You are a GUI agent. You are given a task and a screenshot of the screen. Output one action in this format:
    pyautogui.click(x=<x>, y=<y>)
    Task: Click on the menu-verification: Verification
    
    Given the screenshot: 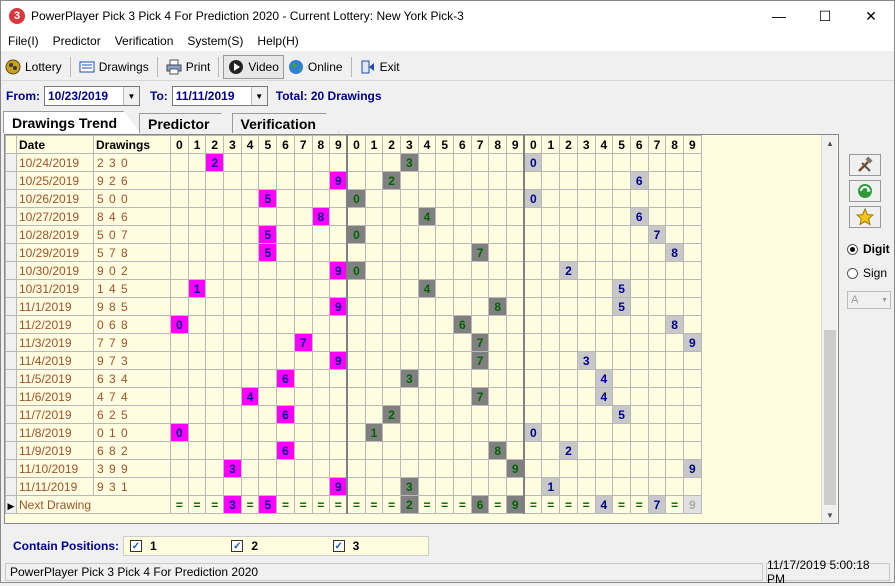 What is the action you would take?
    pyautogui.click(x=144, y=41)
    